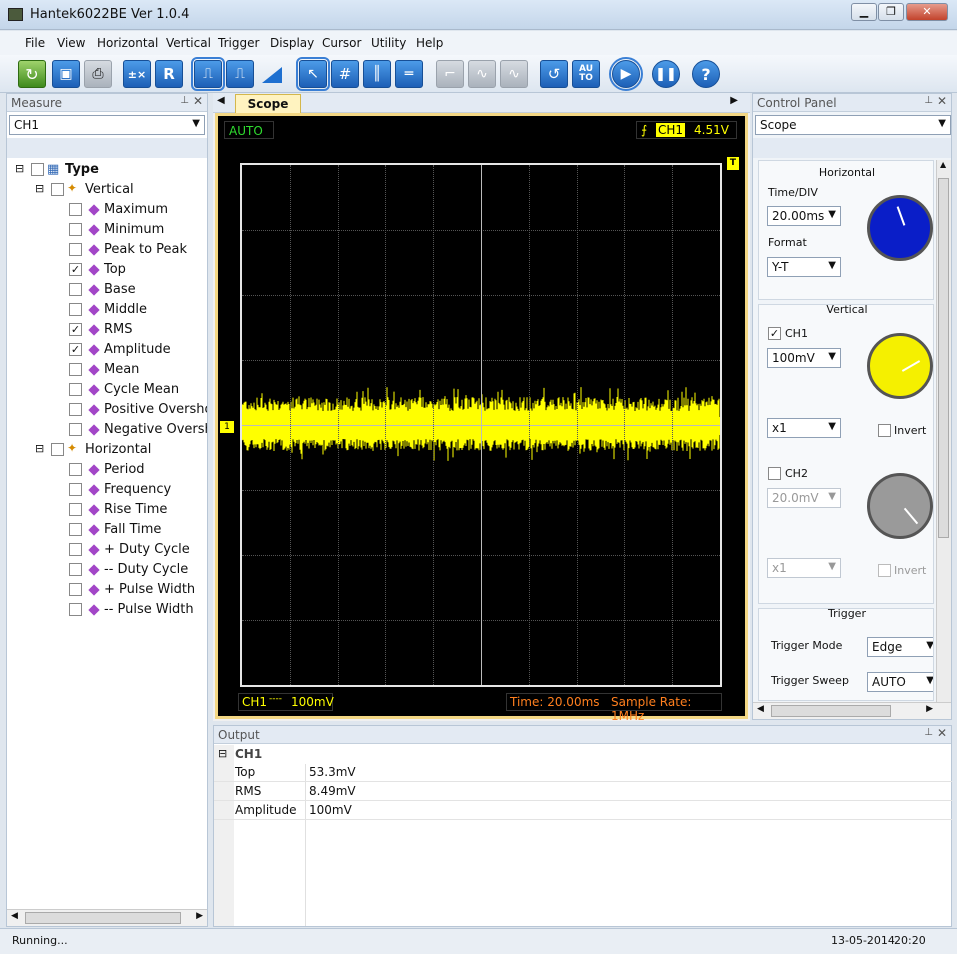 This screenshot has height=954, width=957. I want to click on menu-file: File, so click(35, 43).